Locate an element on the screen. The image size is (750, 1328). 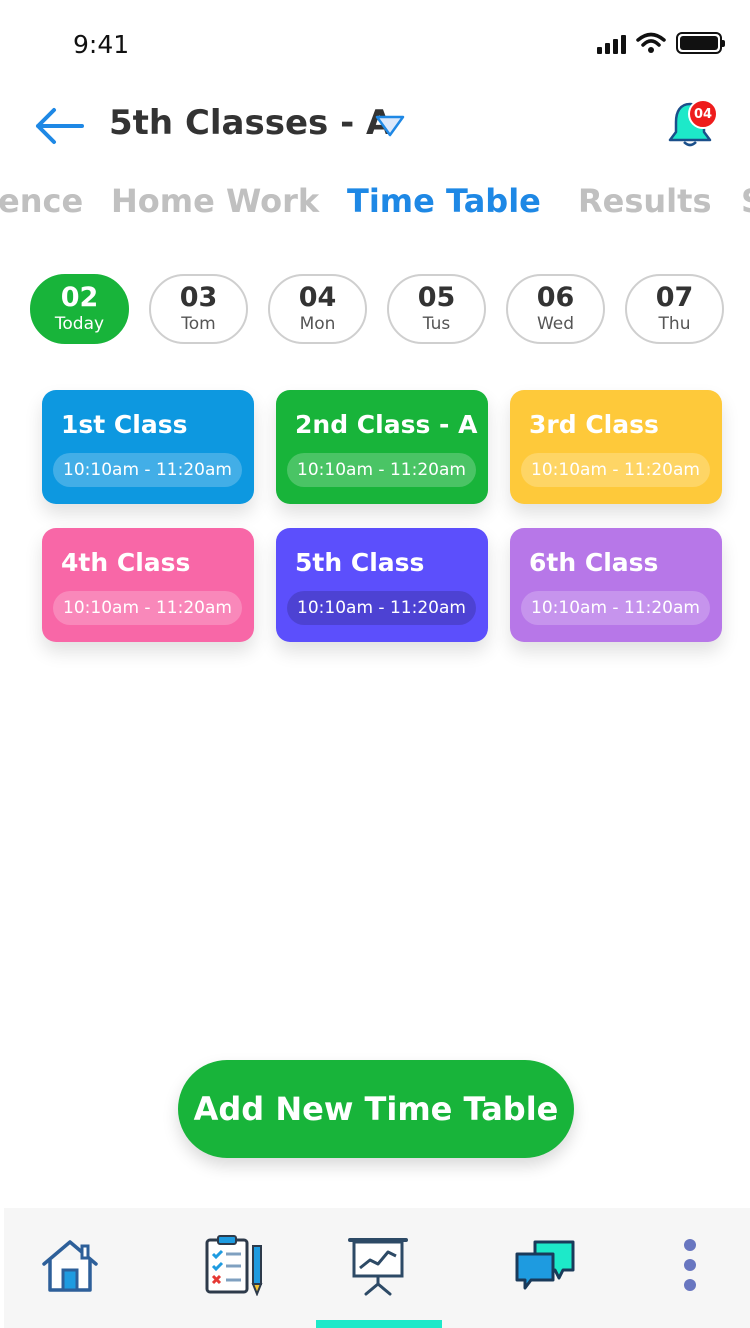
date-number: 06 is located at coordinates (555, 297).